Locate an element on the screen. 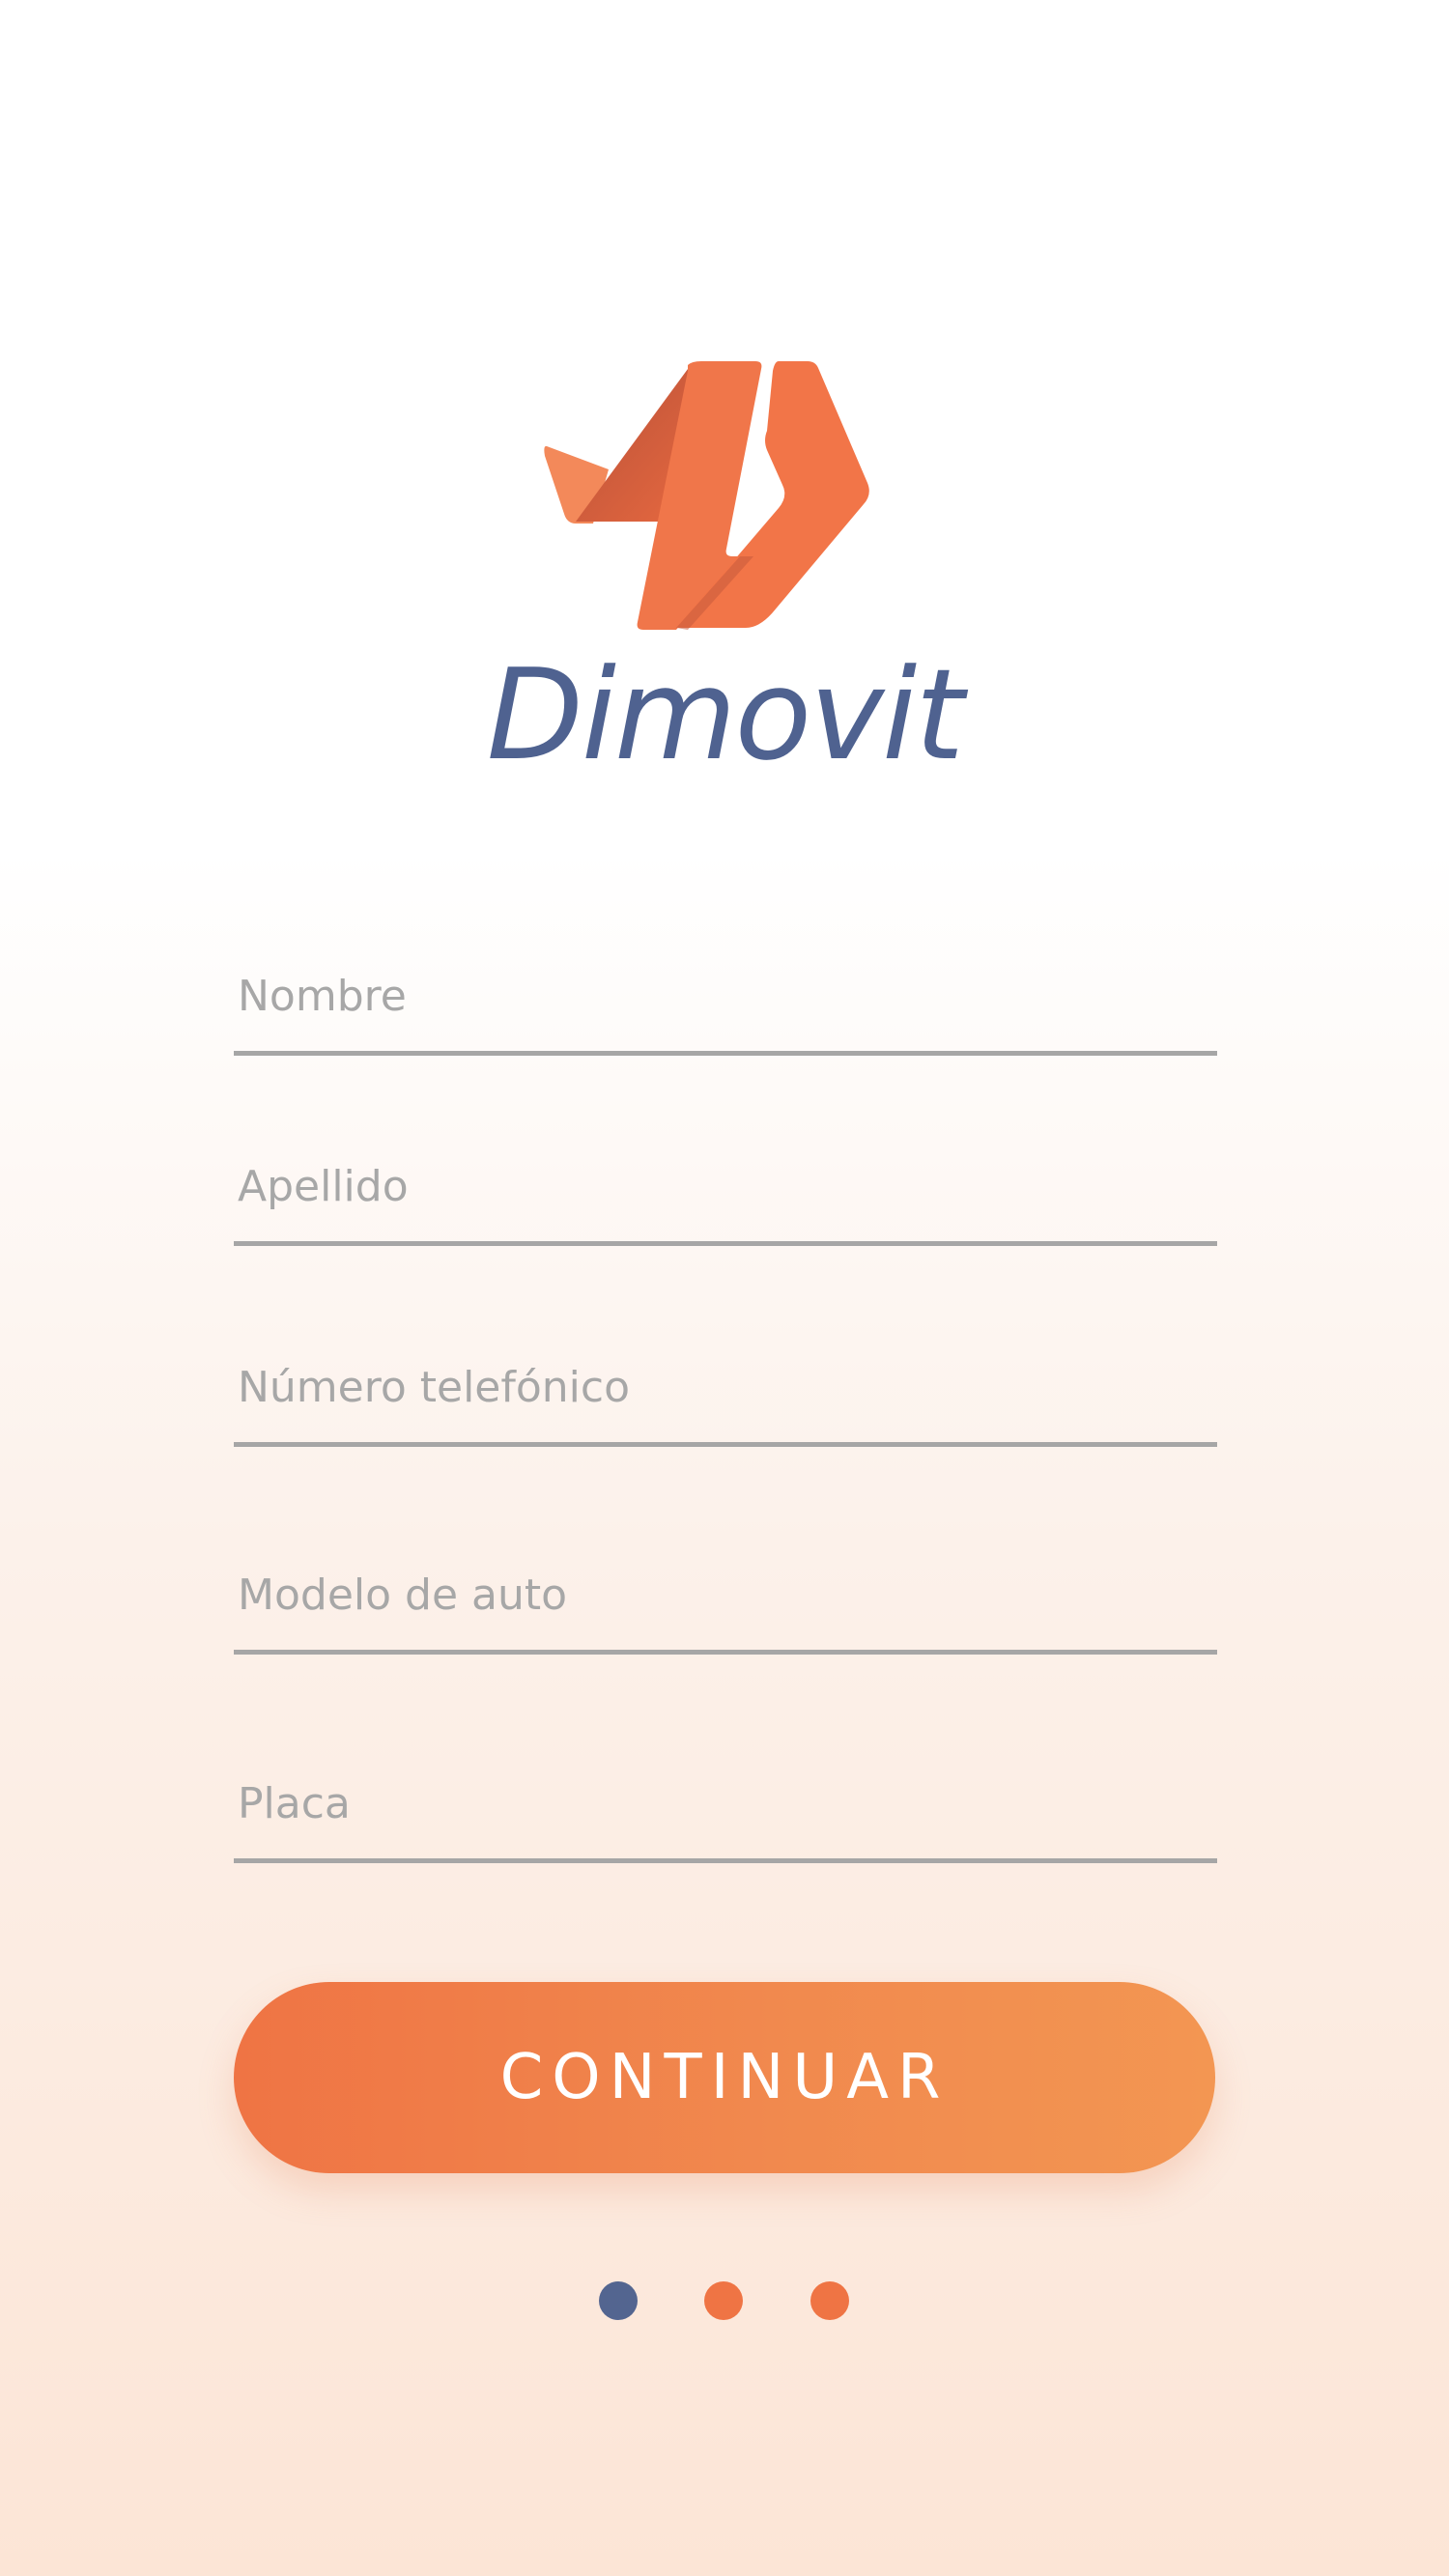  phone-number-field is located at coordinates (725, 1387).